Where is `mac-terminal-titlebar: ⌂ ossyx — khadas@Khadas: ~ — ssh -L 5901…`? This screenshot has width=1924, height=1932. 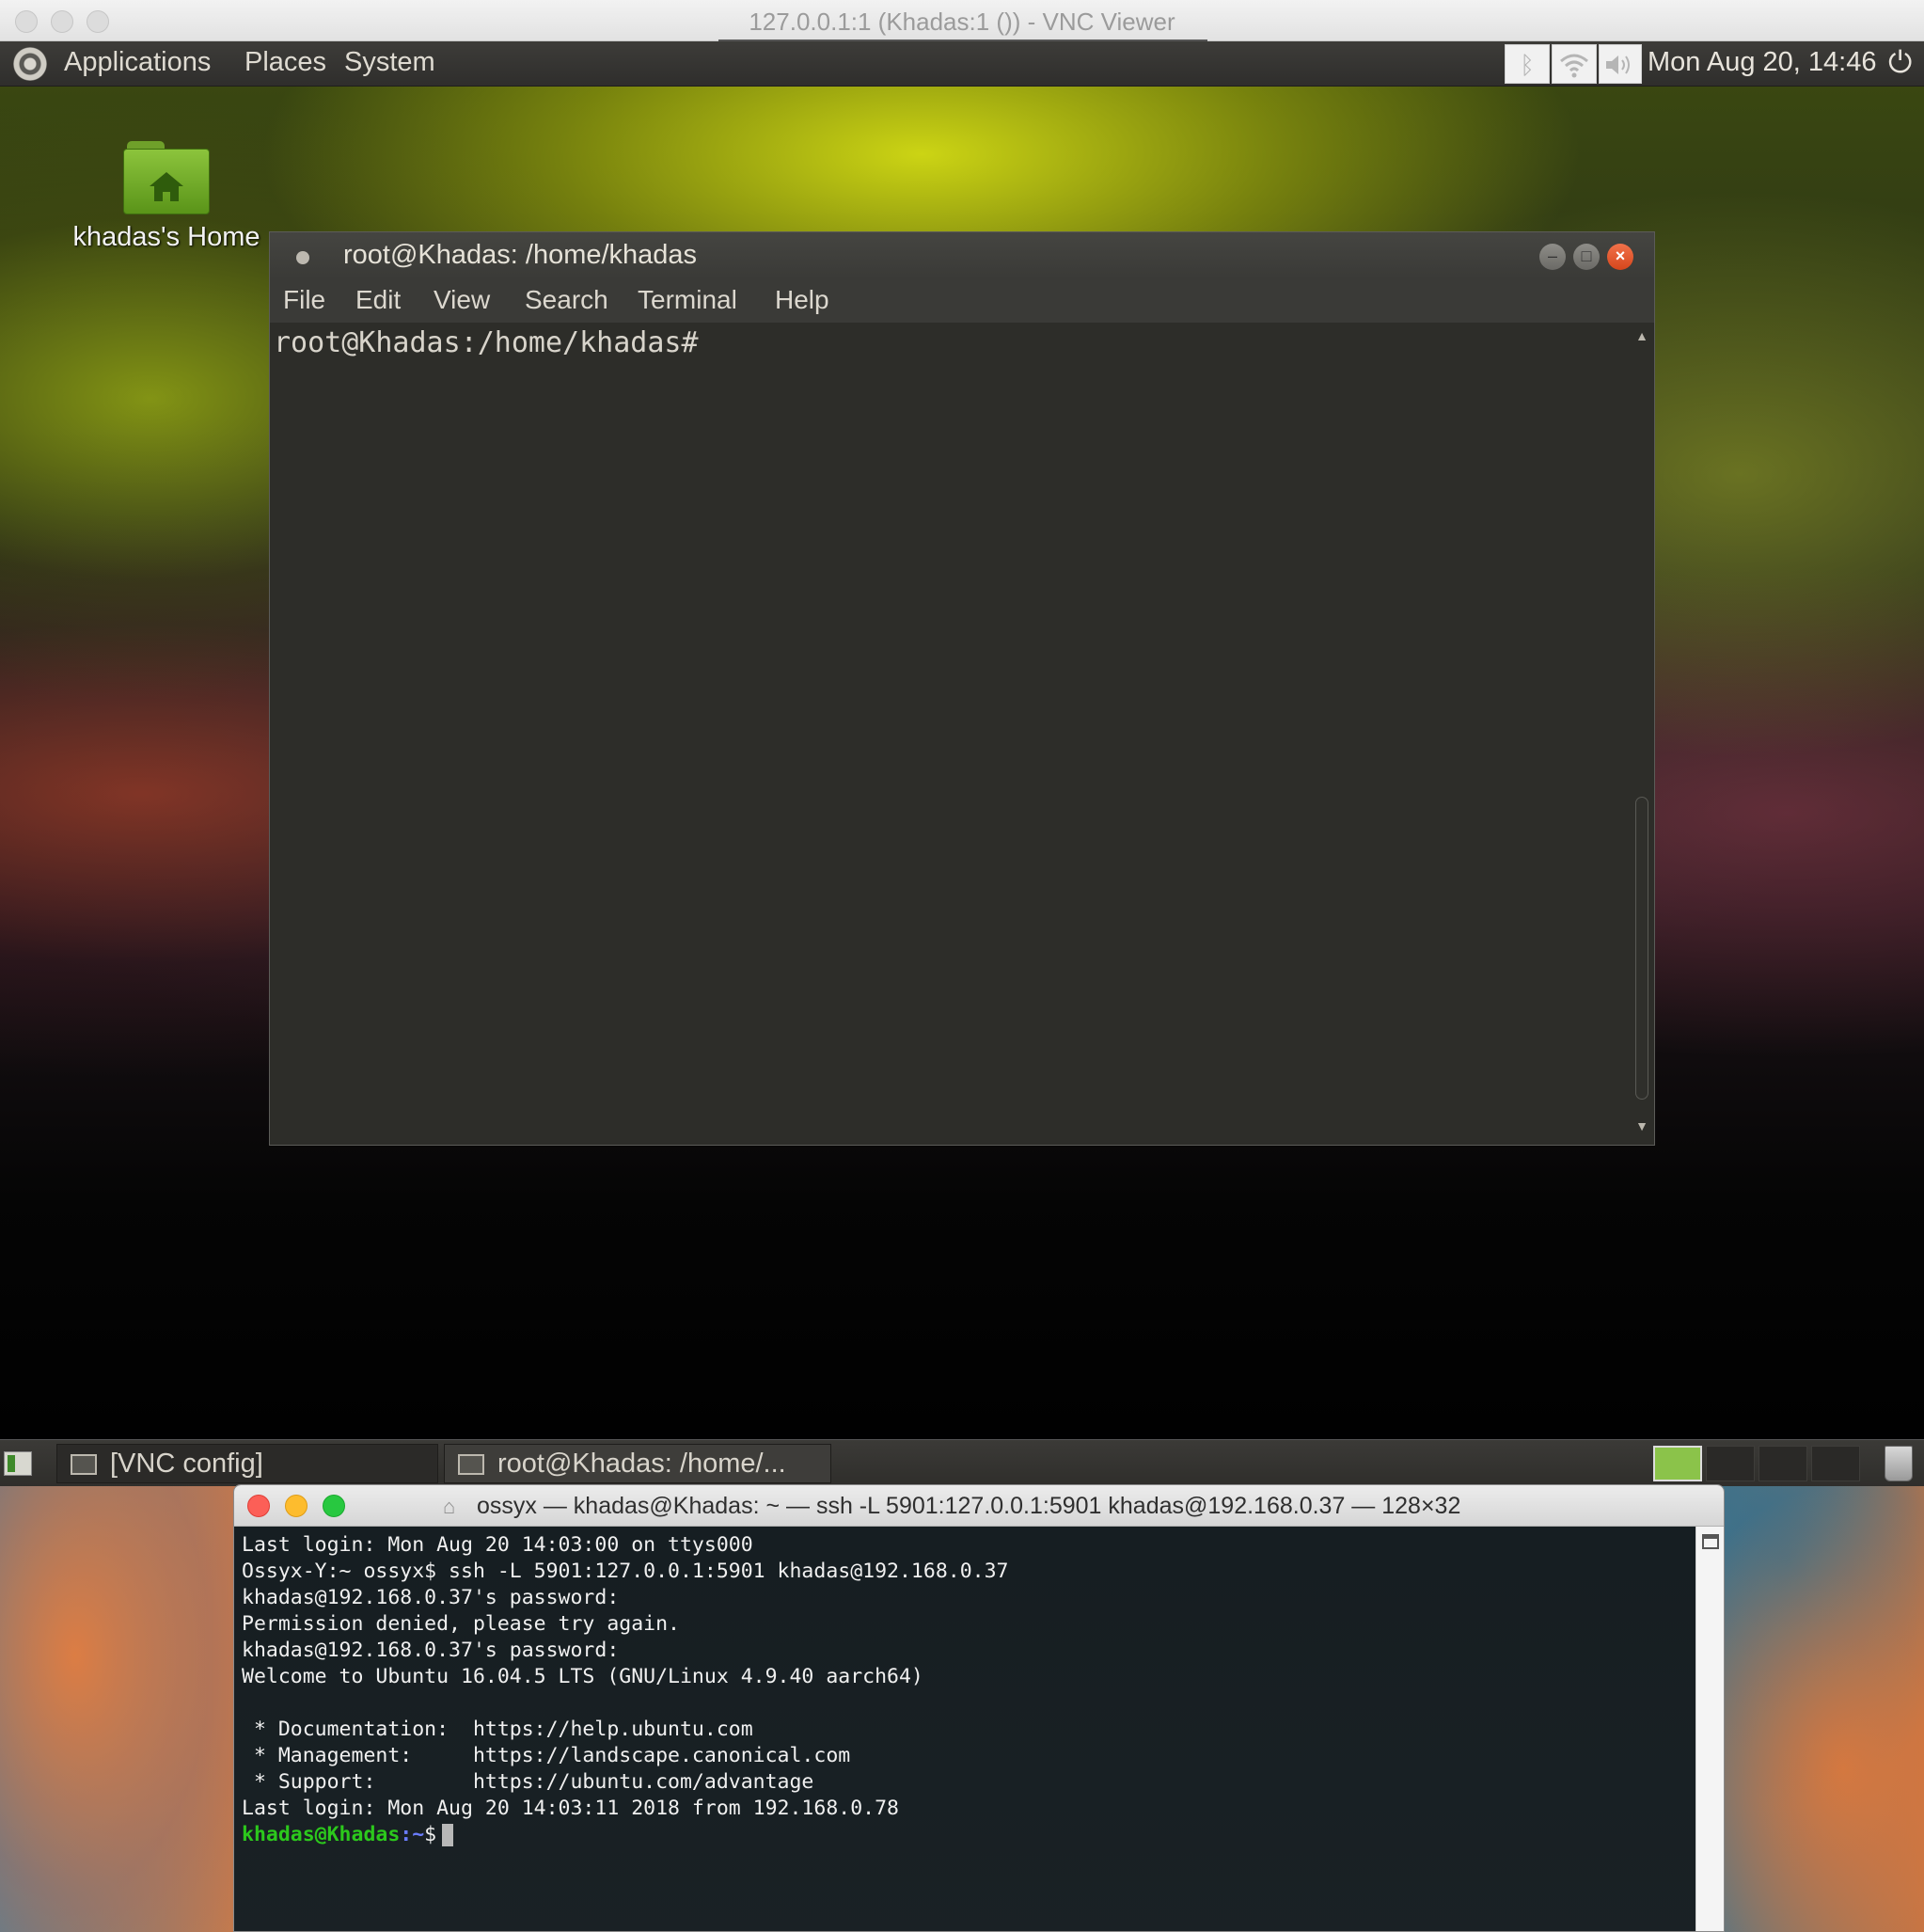
mac-terminal-titlebar: ⌂ ossyx — khadas@Khadas: ~ — ssh -L 5901… is located at coordinates (979, 1506).